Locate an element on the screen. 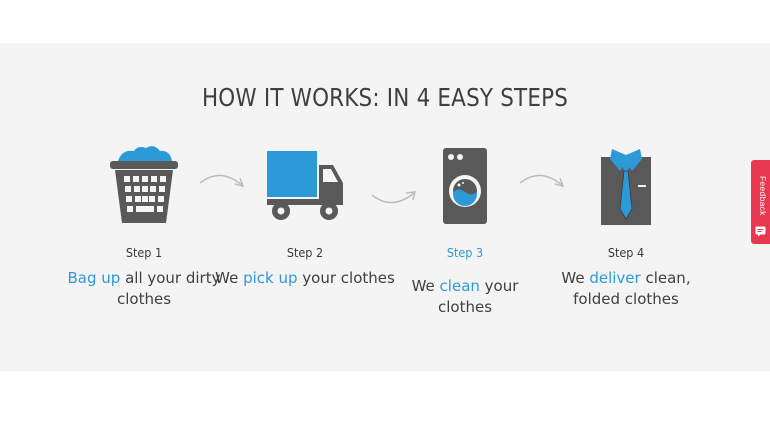  feedback-button: Feedback is located at coordinates (760, 202).